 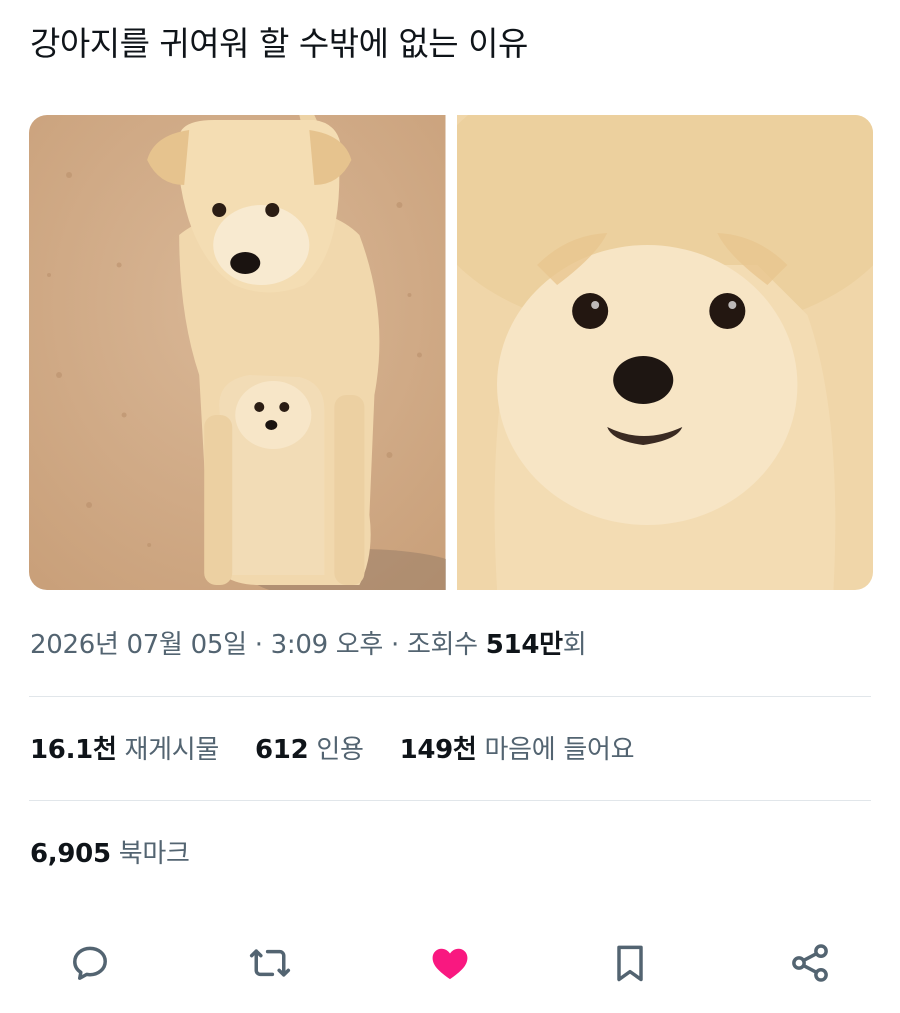 I want to click on action-bar, so click(x=450, y=963).